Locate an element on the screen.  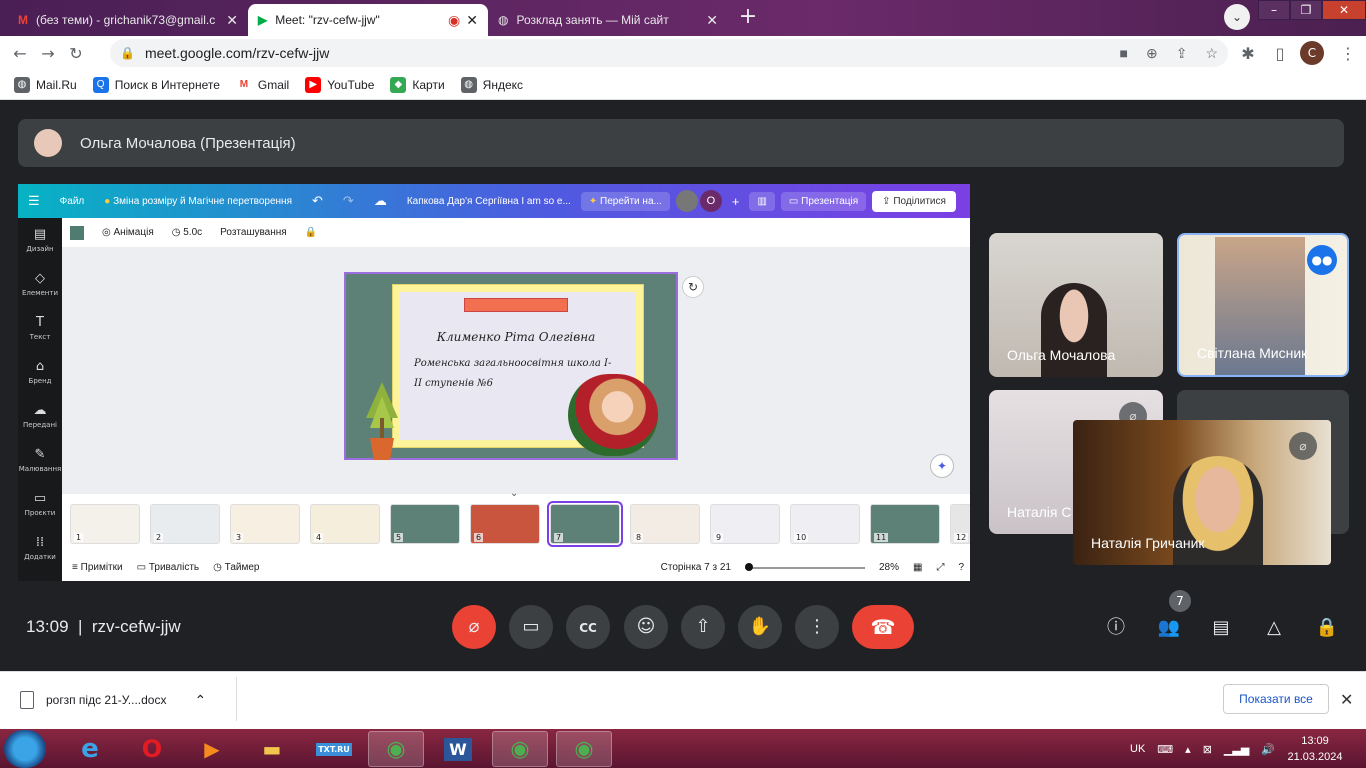
file-menu: Файл is located at coordinates (72, 201).